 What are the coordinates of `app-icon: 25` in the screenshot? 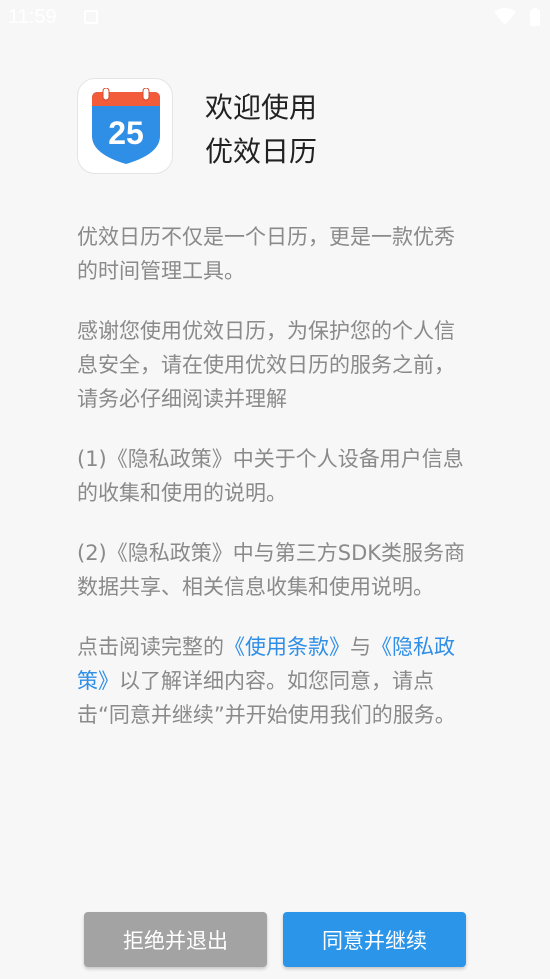 It's located at (125, 126).